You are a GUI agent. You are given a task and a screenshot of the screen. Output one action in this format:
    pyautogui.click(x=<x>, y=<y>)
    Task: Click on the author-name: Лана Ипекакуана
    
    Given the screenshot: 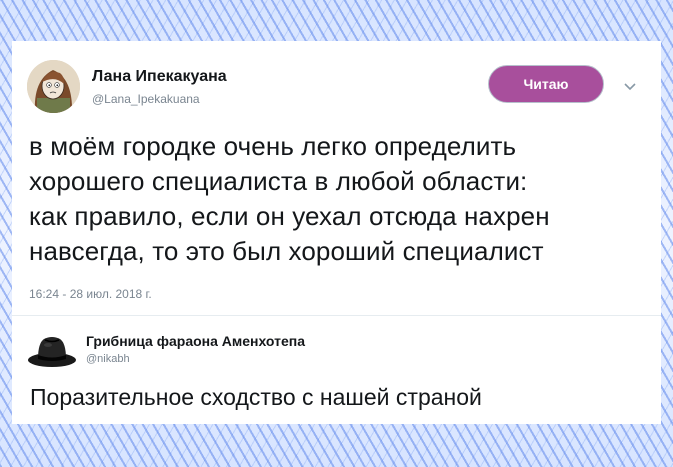 What is the action you would take?
    pyautogui.click(x=159, y=77)
    